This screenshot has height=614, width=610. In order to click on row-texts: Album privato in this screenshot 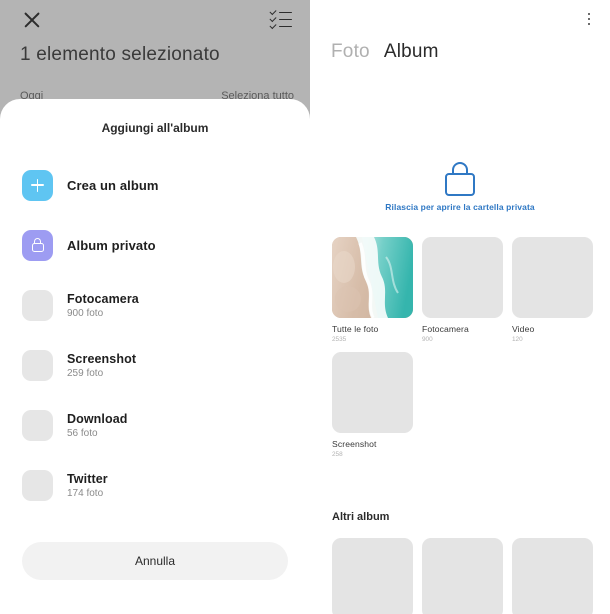, I will do `click(111, 245)`.